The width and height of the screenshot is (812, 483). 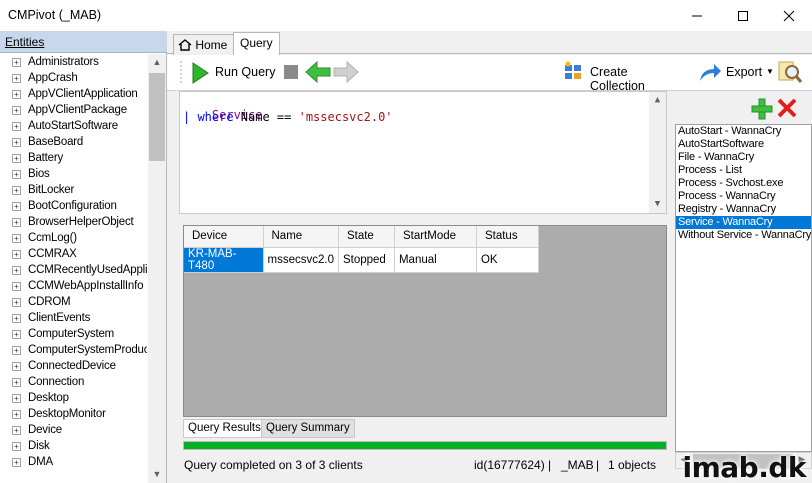 I want to click on entity-tree-item: + Administrators, so click(x=73, y=63).